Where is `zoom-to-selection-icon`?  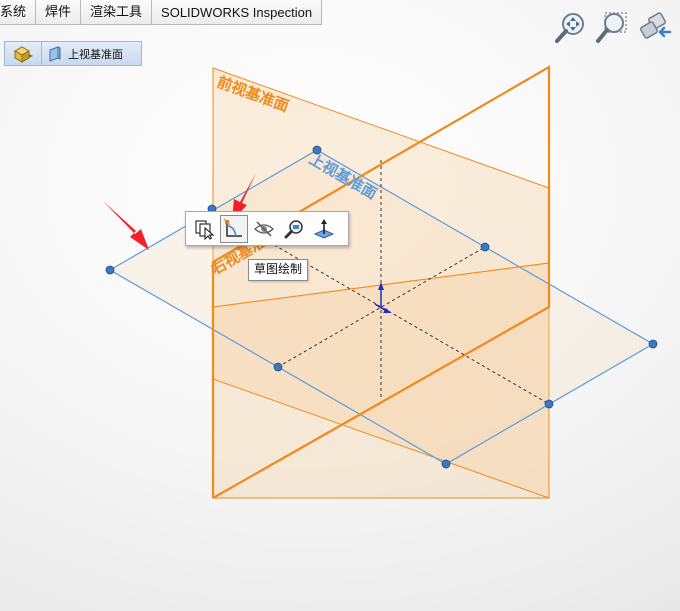 zoom-to-selection-icon is located at coordinates (293, 228).